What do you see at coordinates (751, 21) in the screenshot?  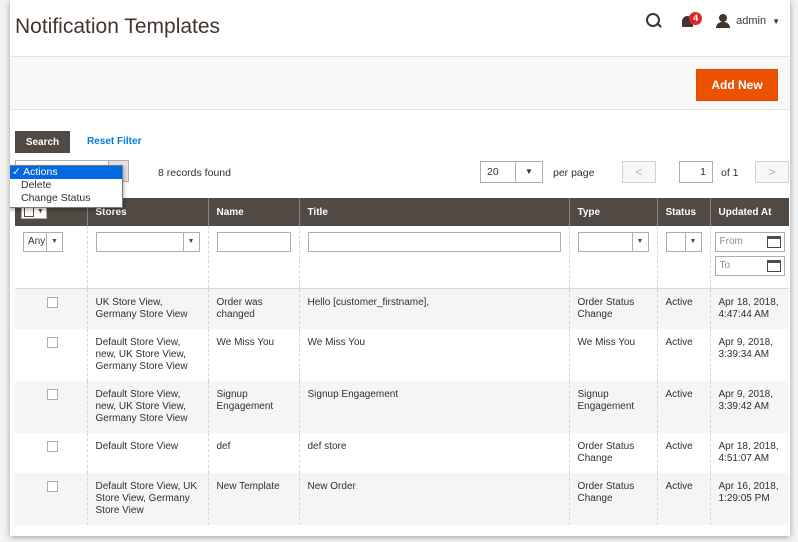 I see `admin-username: admin` at bounding box center [751, 21].